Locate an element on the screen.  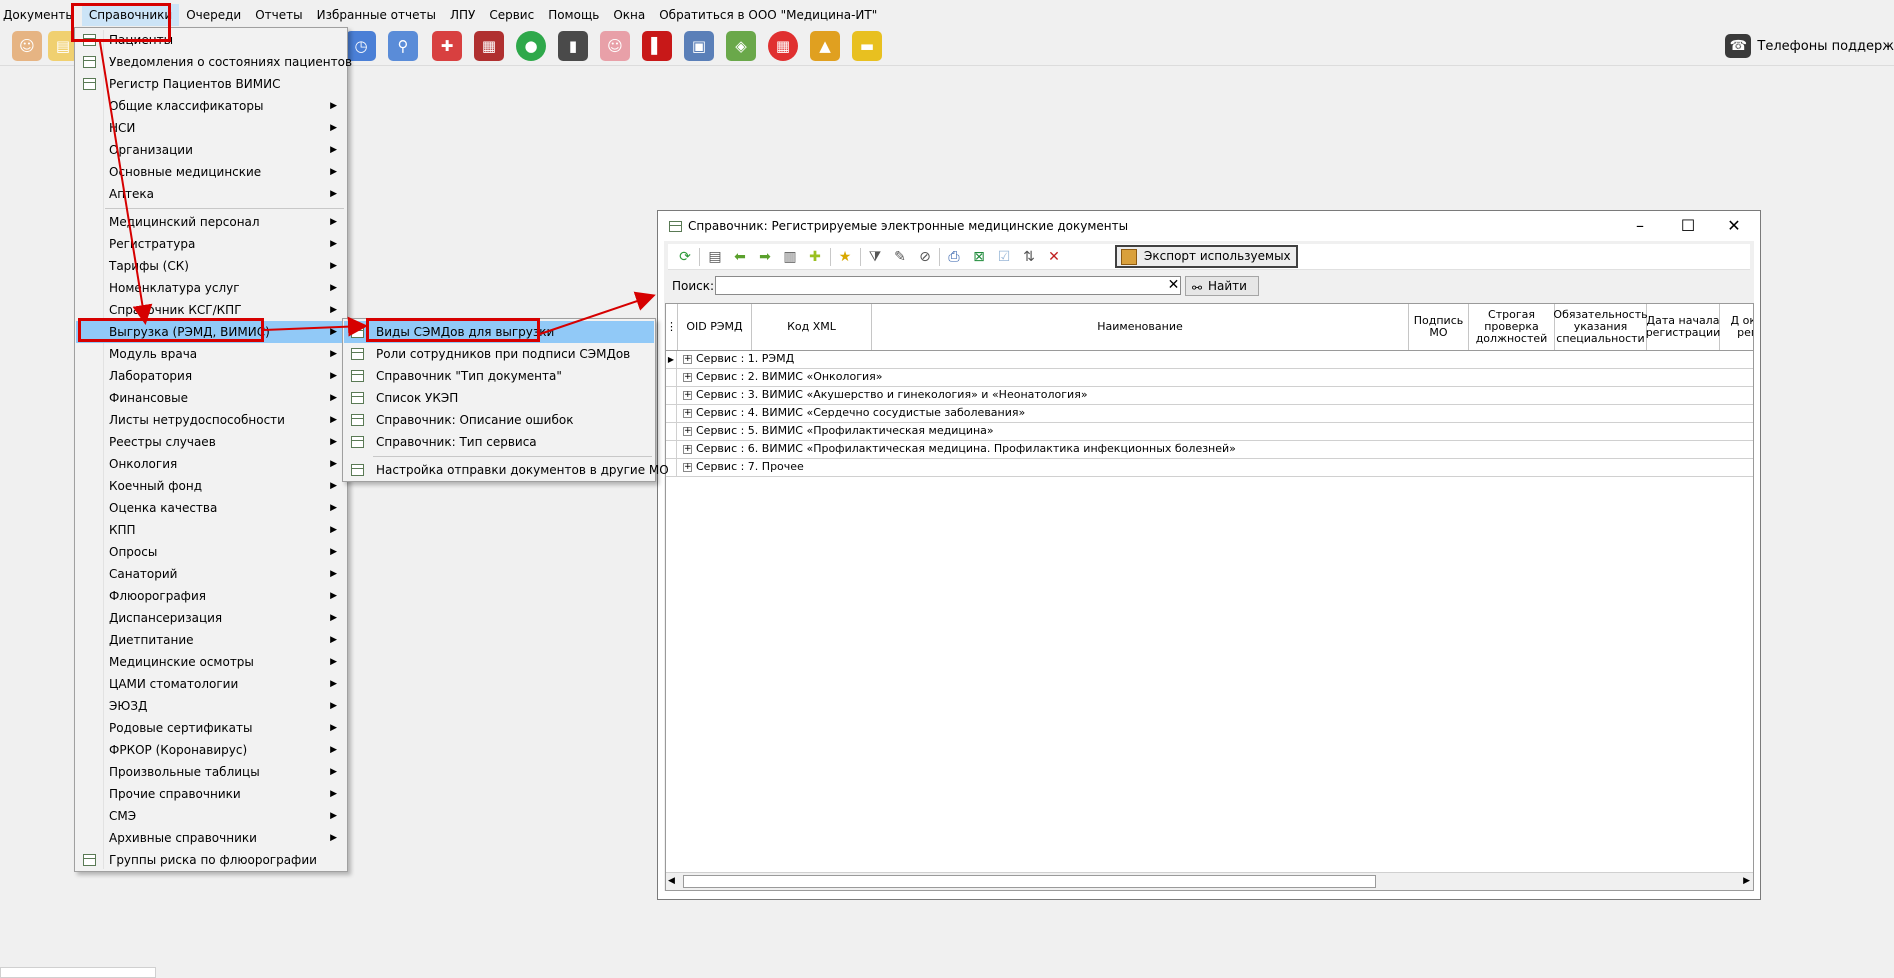
menu-reports: Отчеты is located at coordinates (278, 15).